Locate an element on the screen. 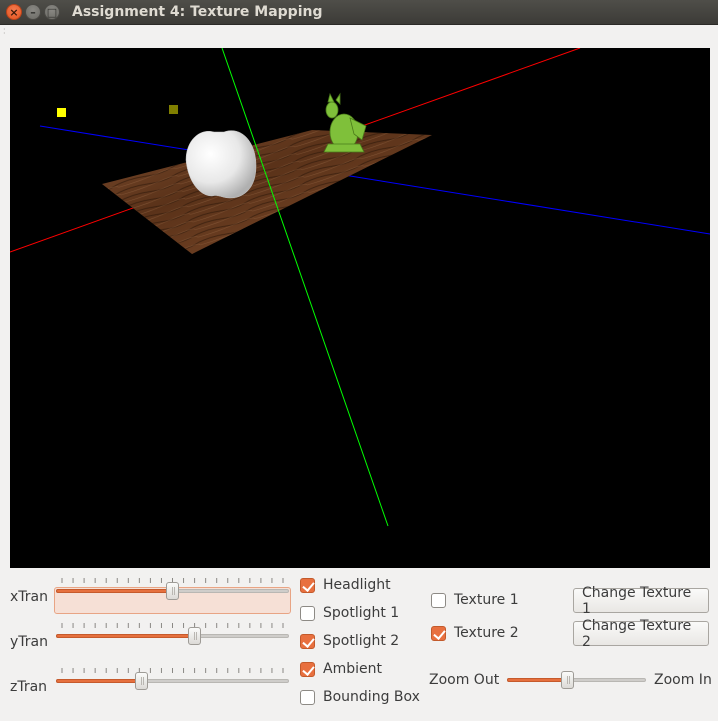 This screenshot has height=721, width=718. zoom-in-label: Zoom In is located at coordinates (683, 680).